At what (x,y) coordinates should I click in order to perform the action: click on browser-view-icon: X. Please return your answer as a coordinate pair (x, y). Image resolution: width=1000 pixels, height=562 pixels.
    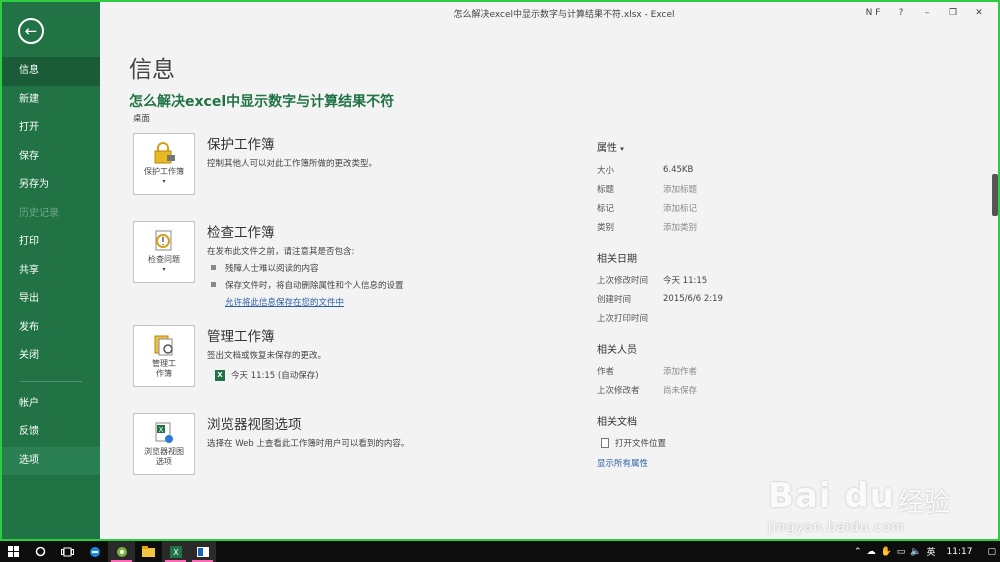
    Looking at the image, I should click on (164, 432).